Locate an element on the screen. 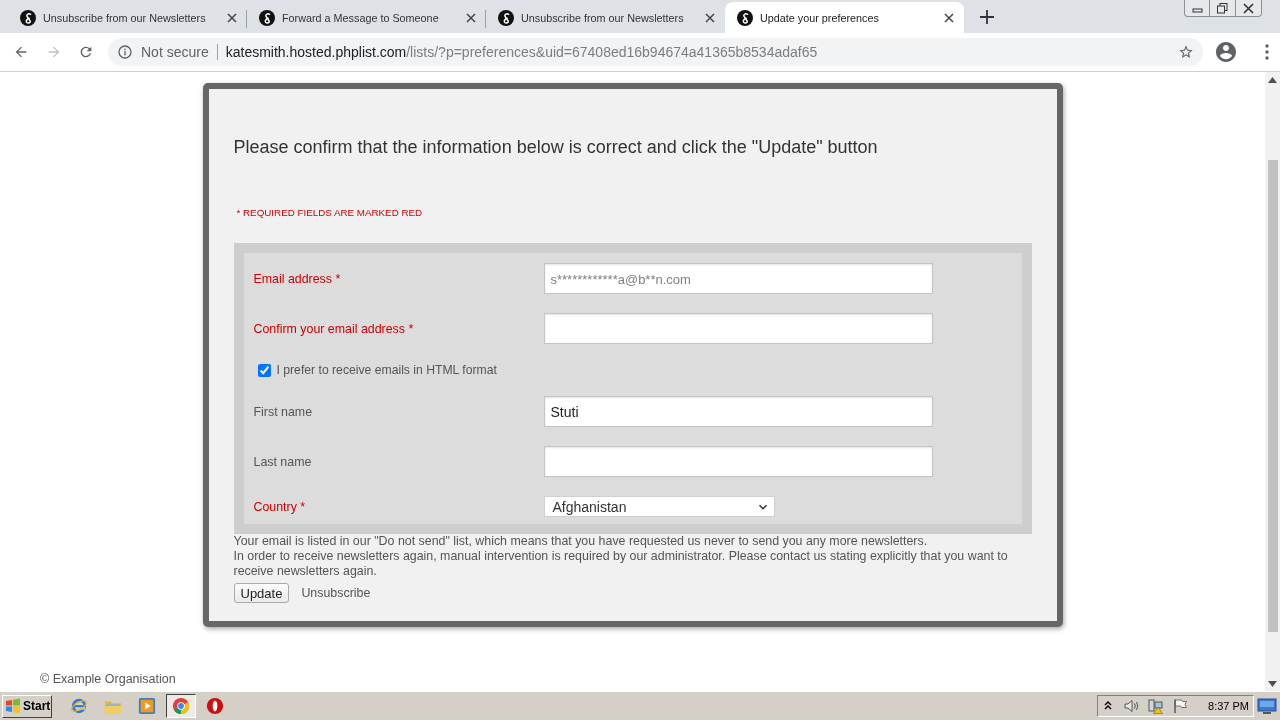 This screenshot has height=720, width=1280. scrollbar-track is located at coordinates (1272, 381).